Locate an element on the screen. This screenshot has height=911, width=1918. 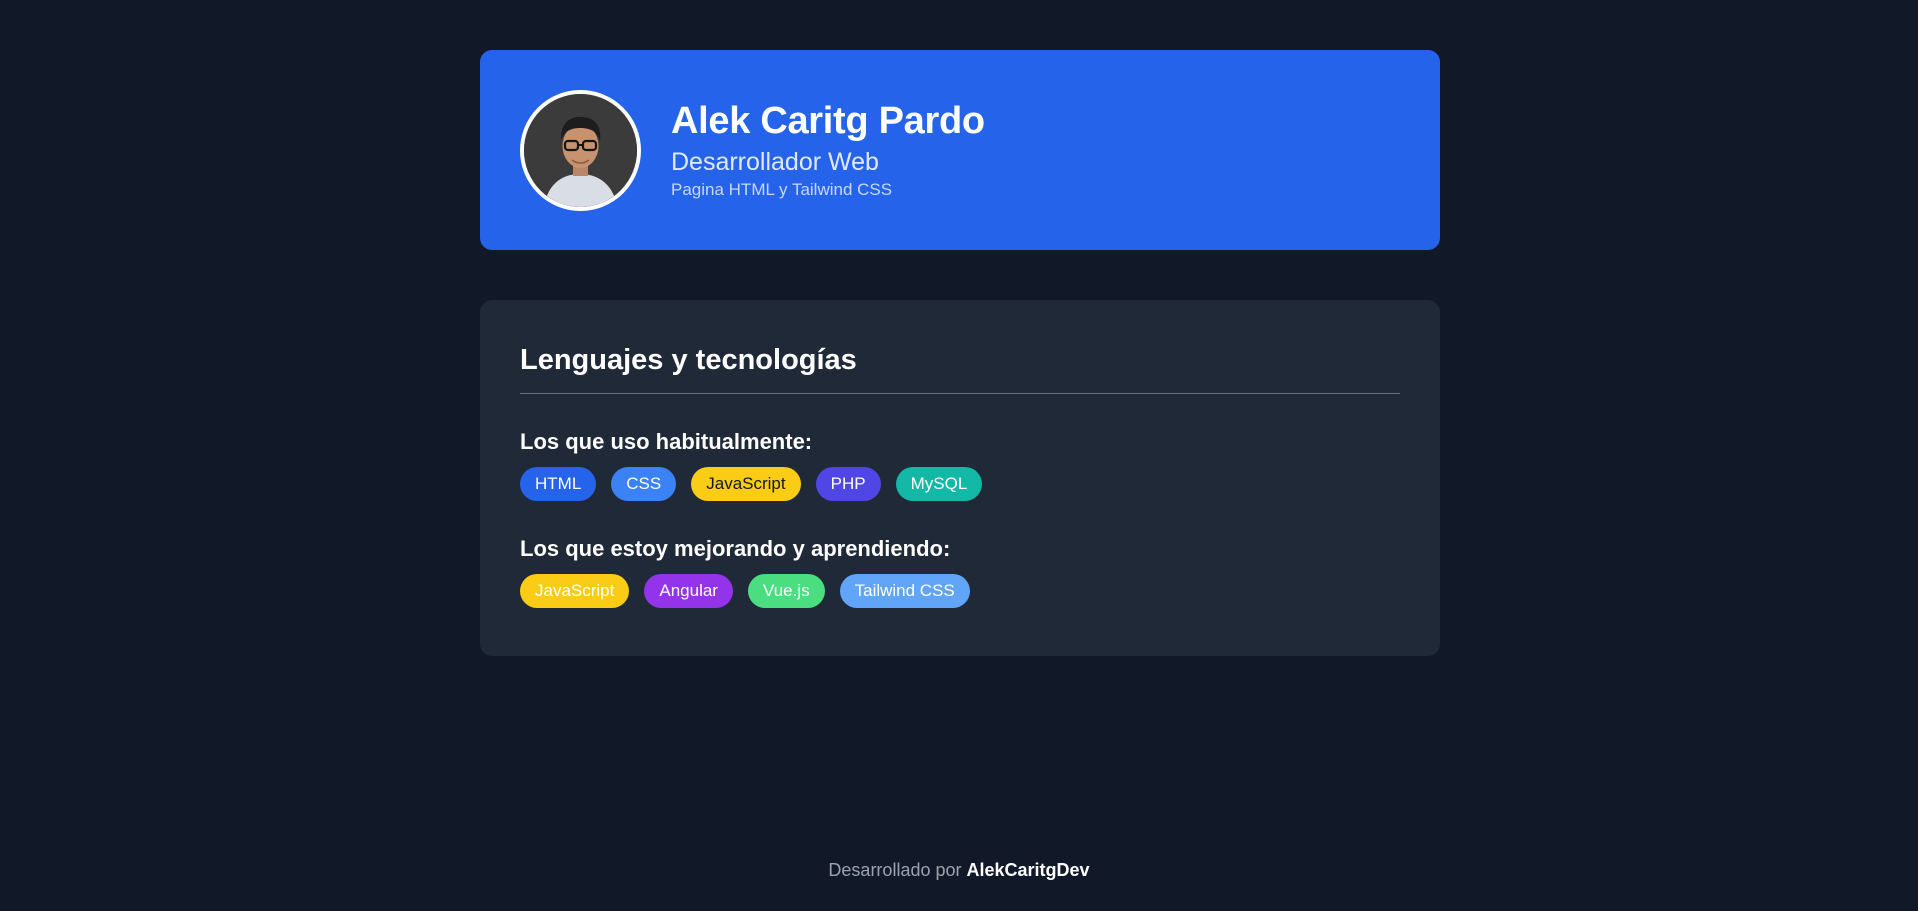
current-skills-list: HTML CSS JavaScript PHP MySQL is located at coordinates (960, 484).